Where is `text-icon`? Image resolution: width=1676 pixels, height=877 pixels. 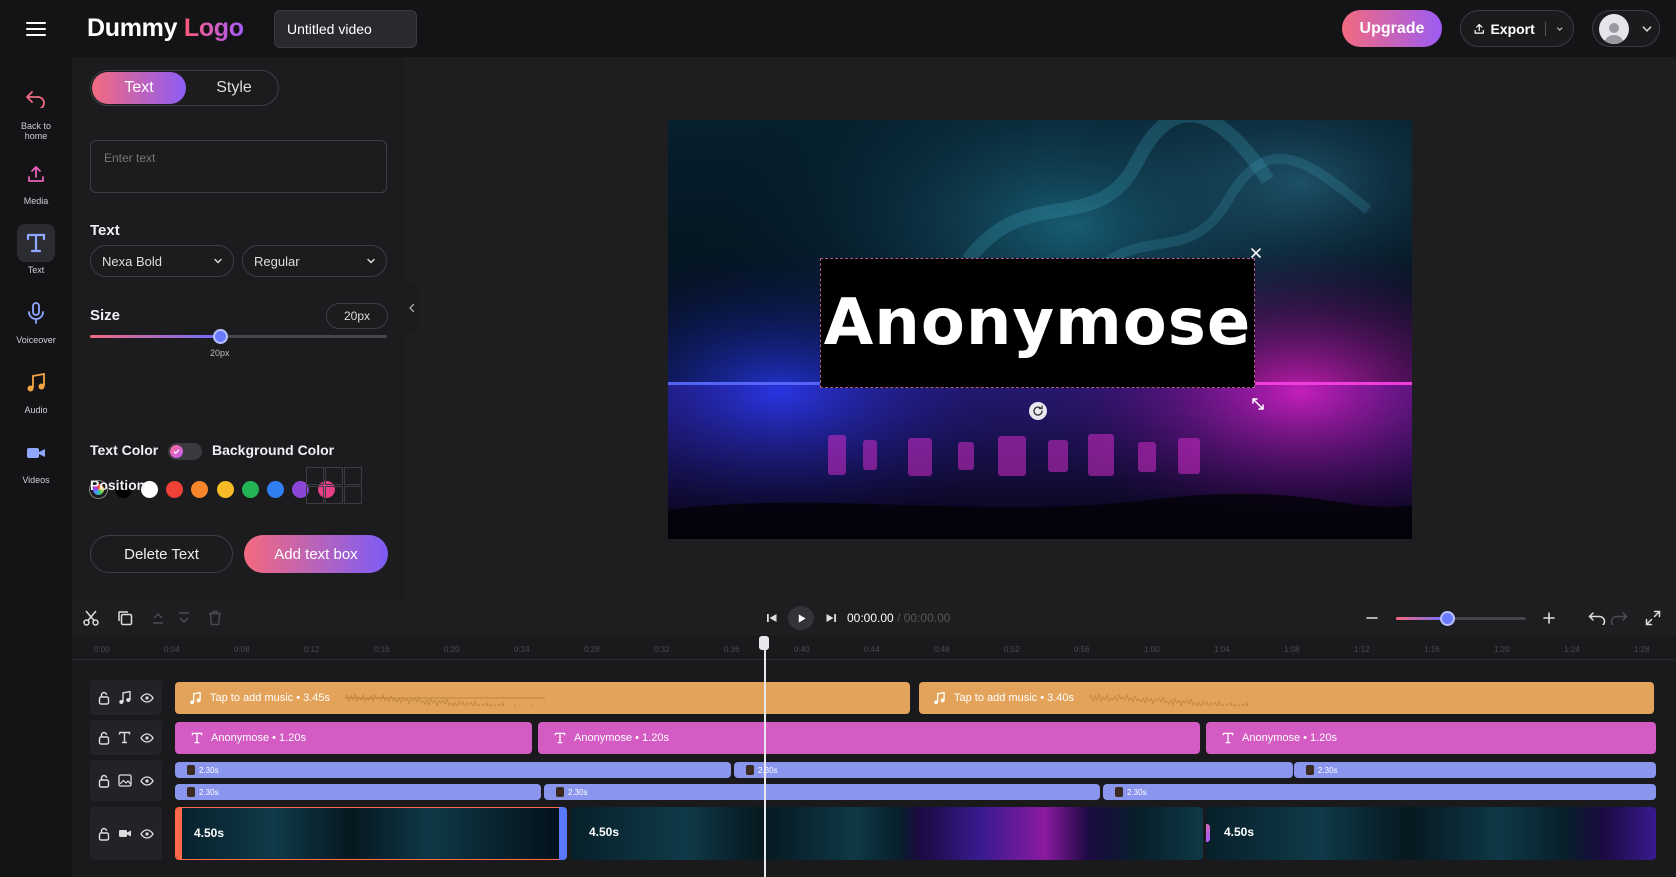
text-icon is located at coordinates (125, 737).